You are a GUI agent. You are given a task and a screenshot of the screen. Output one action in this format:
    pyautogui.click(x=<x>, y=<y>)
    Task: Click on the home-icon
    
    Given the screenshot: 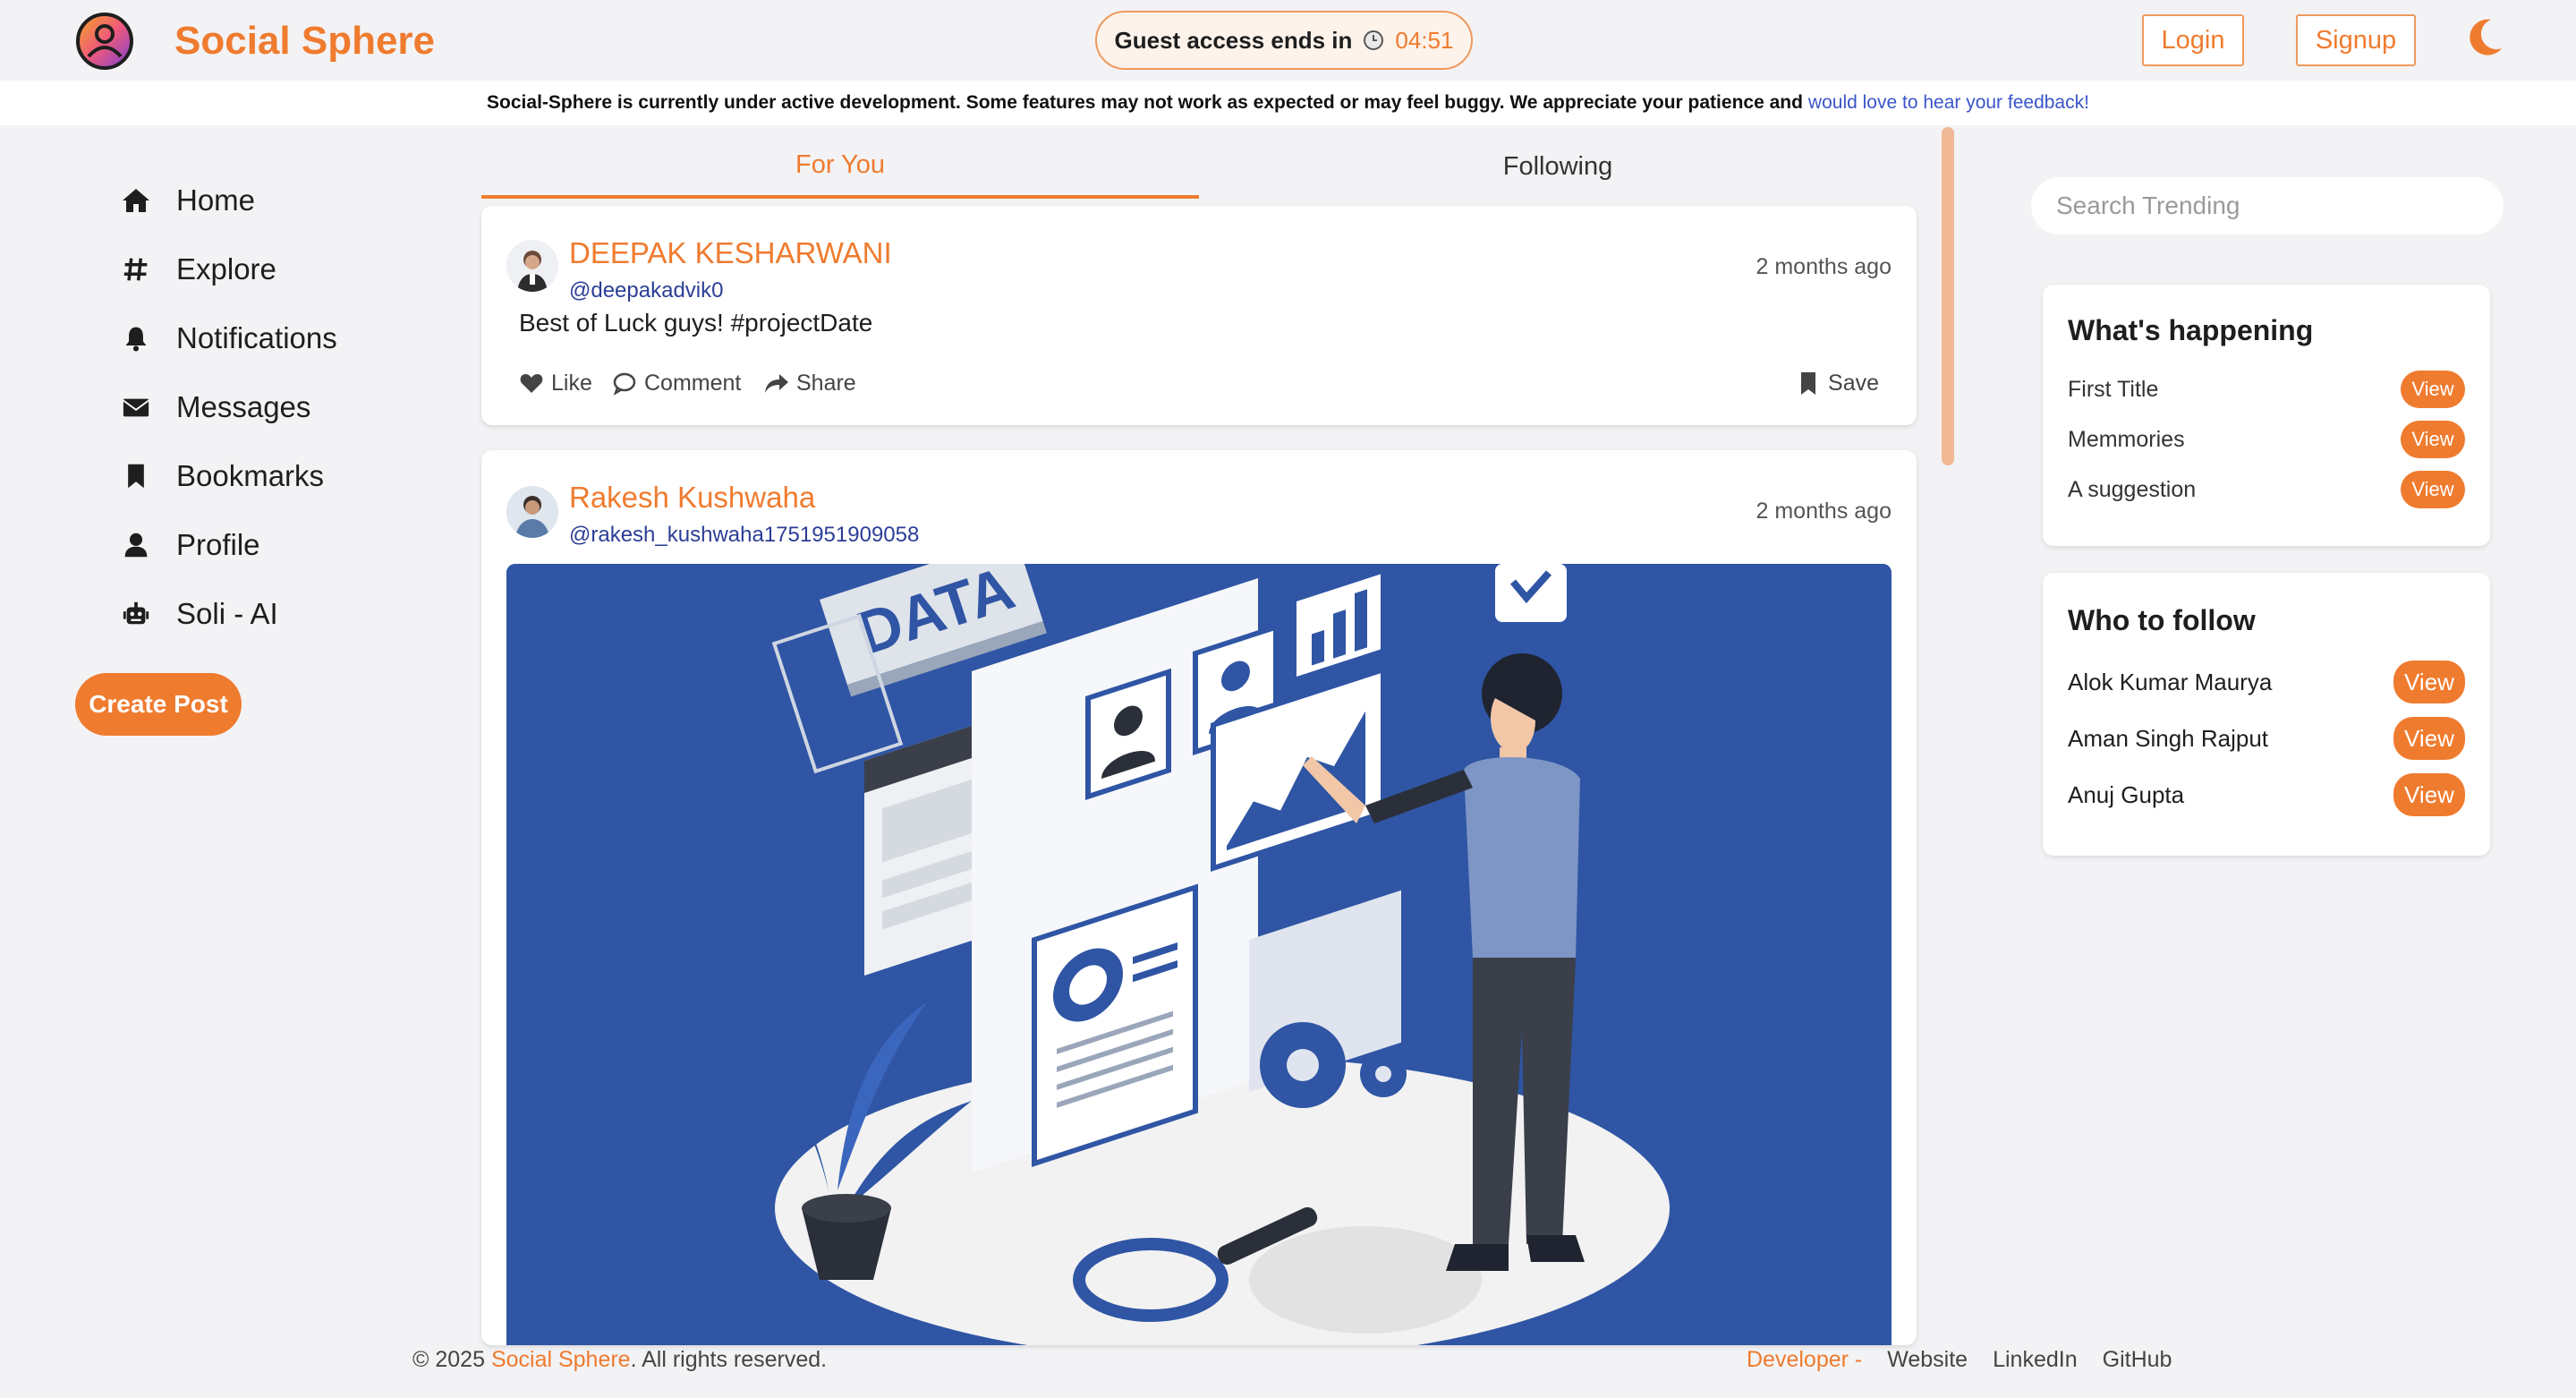 What is the action you would take?
    pyautogui.click(x=136, y=201)
    